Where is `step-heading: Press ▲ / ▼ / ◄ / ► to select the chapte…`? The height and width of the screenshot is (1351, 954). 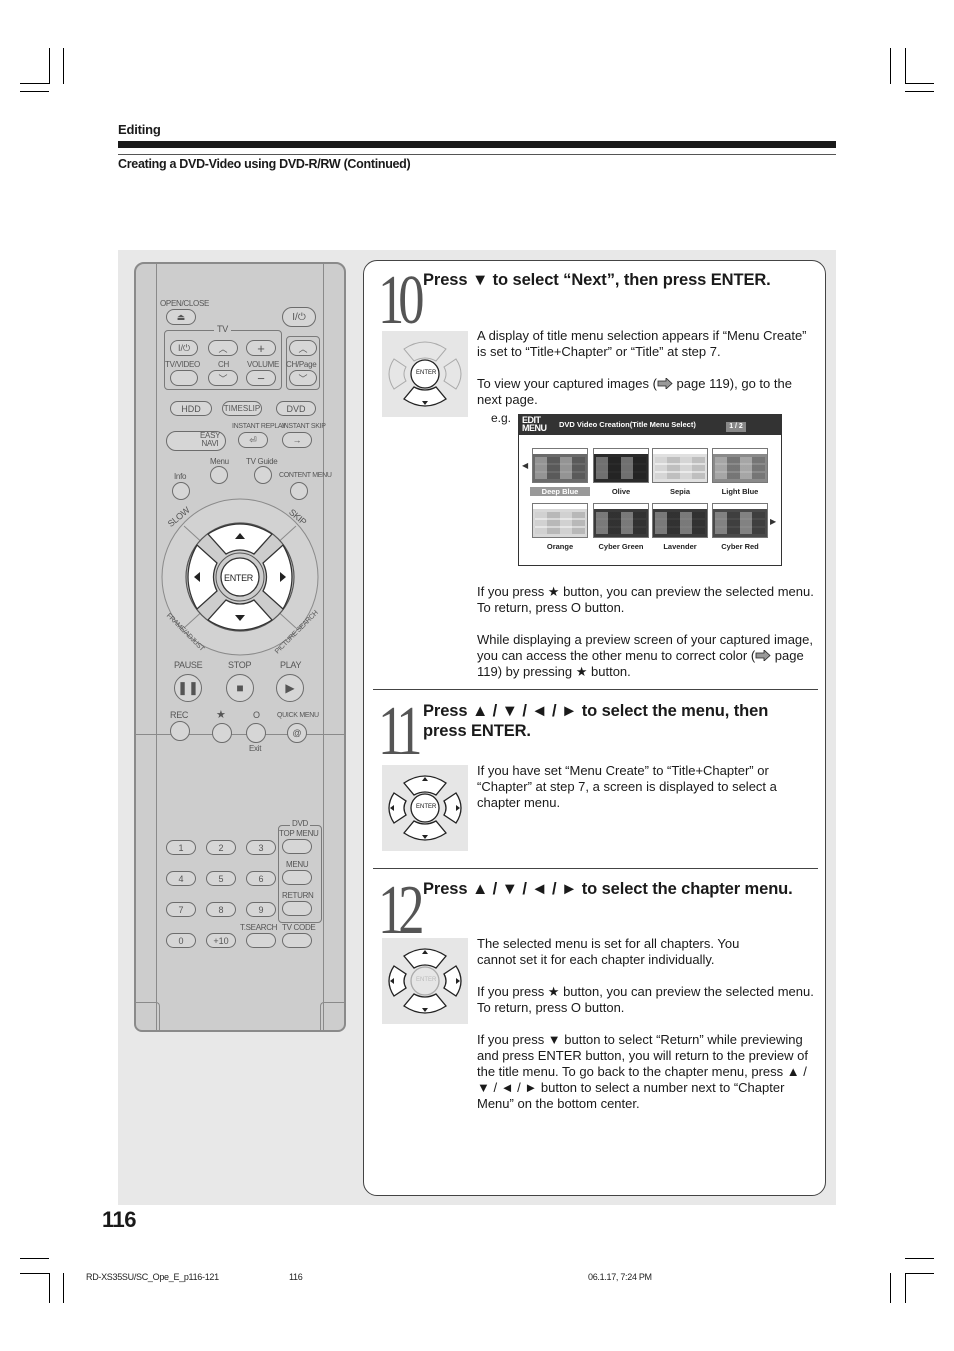
step-heading: Press ▲ / ▼ / ◄ / ► to select the chapte… is located at coordinates (608, 889).